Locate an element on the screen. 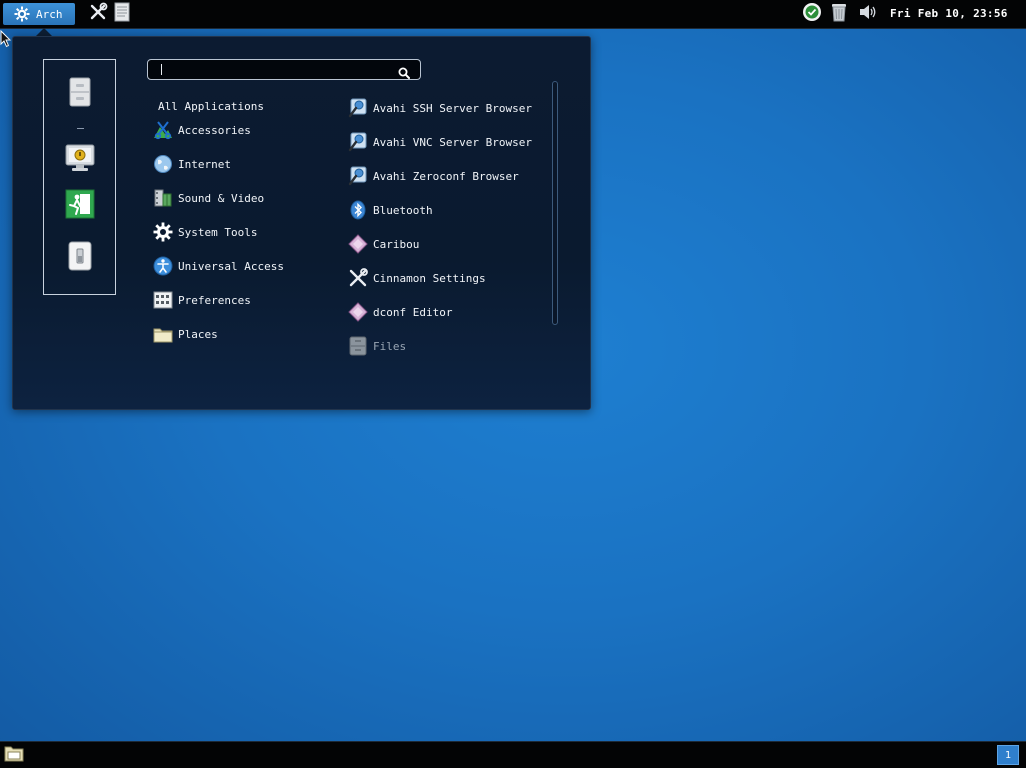 The height and width of the screenshot is (768, 1026). app-avahi-vnc-browser: Avahi VNC Server Browser is located at coordinates (448, 142).